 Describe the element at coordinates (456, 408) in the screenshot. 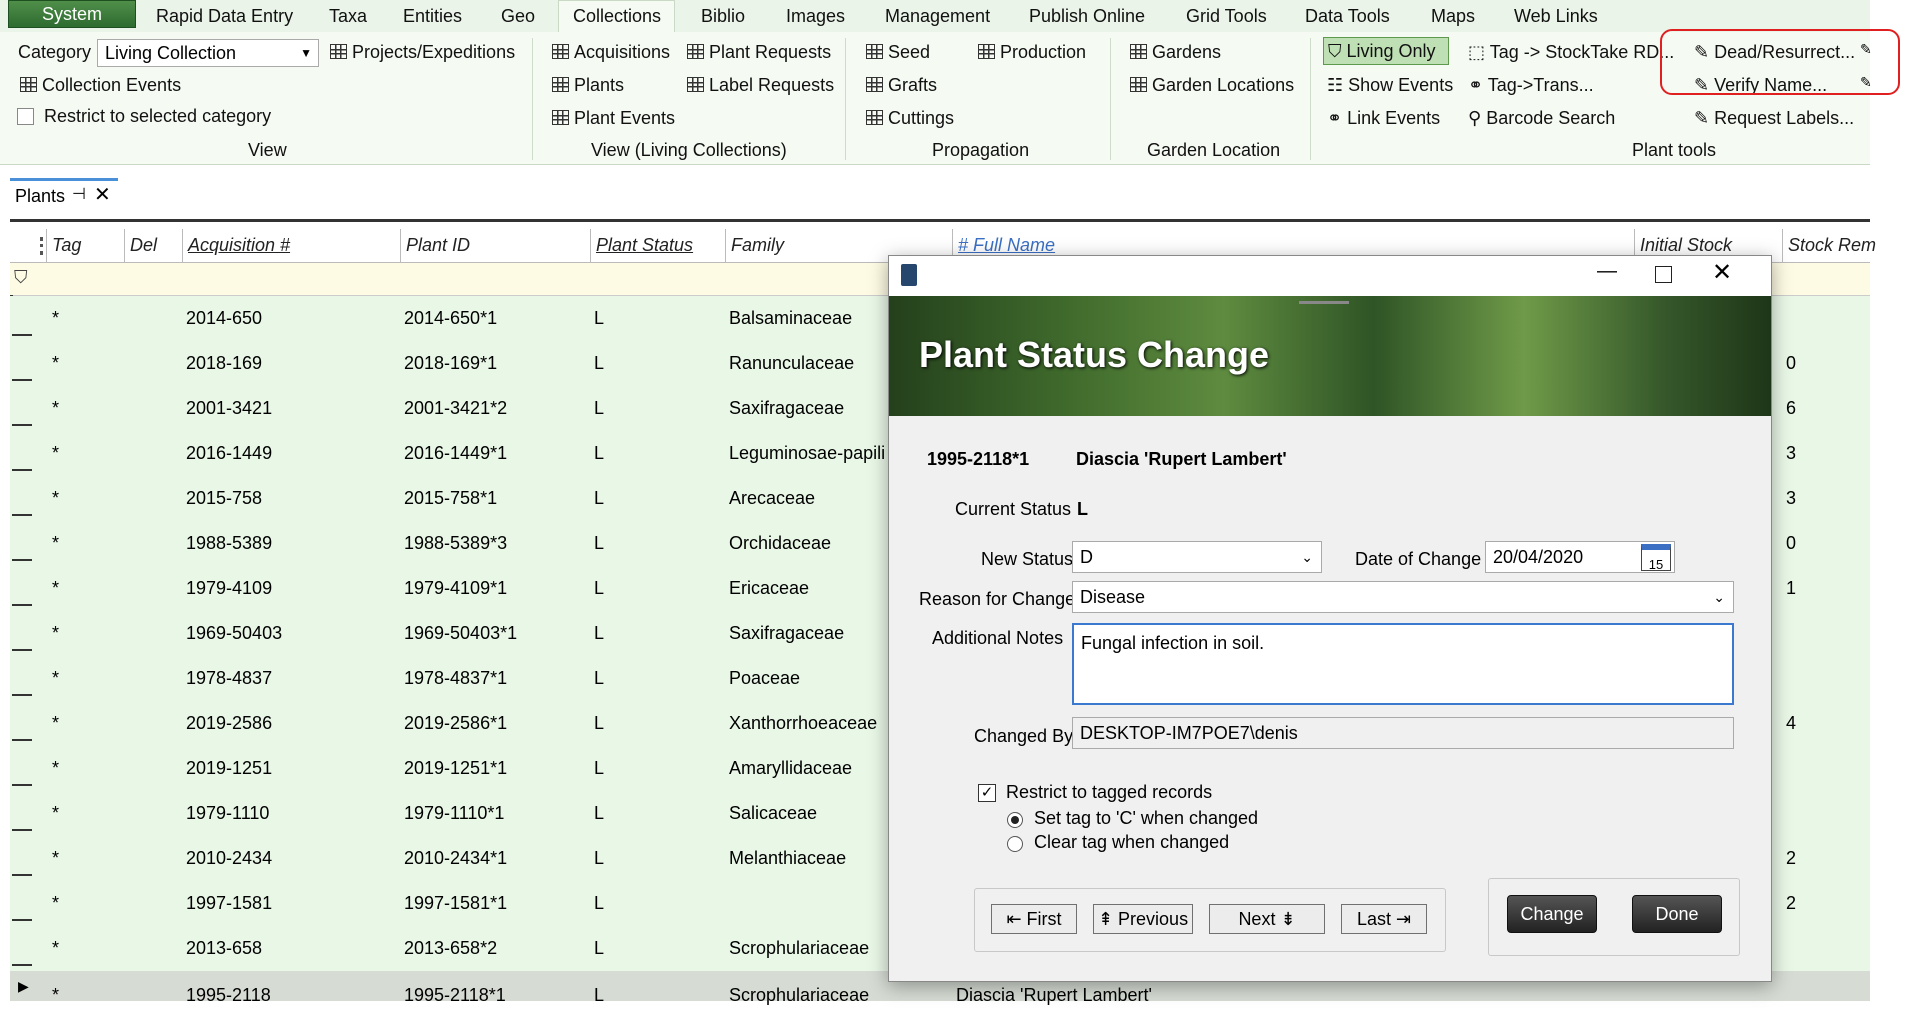

I see `row-plant-id-cell: 2001-3421*2` at that location.